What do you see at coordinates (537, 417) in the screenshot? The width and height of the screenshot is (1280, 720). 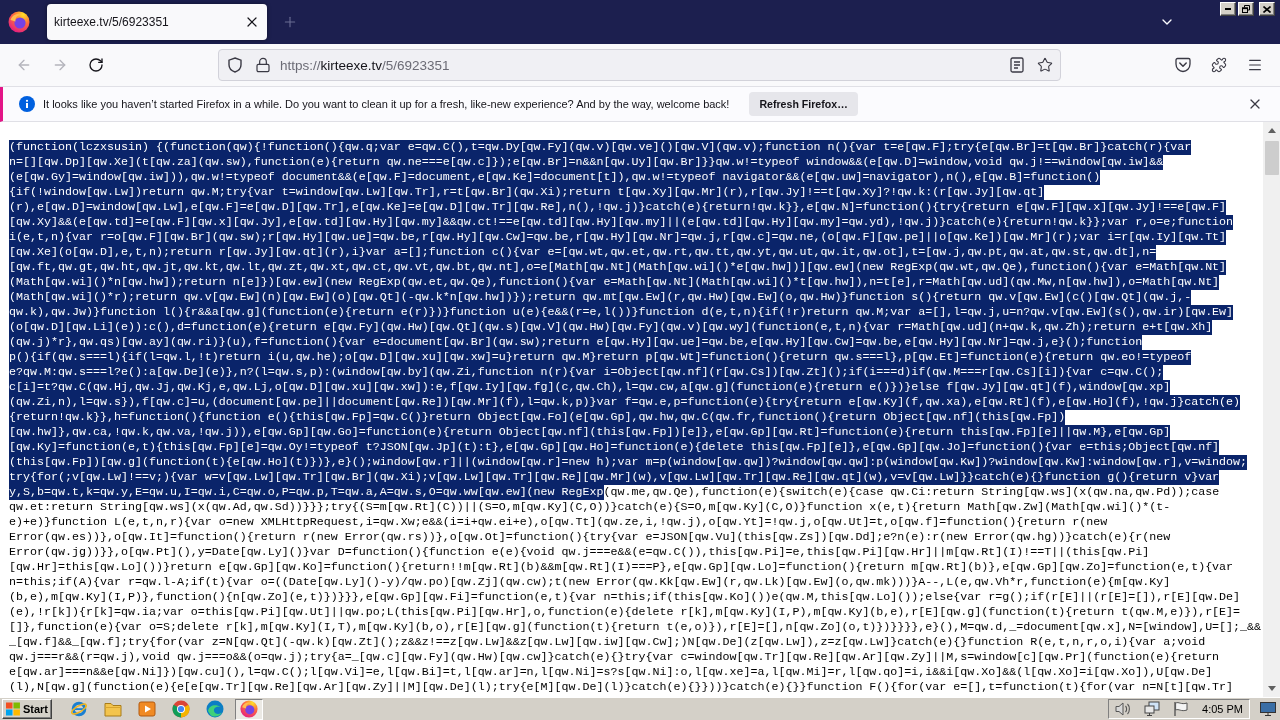 I see `selected-code-text: {return!qw.k}},h=function(){function e(){this[qw.Fp]=qw.C()}return Object[qw.Fo](e[qw.Gp],qw.hw,qw.C(qw.fr,function(){return Object[qw.nf](this[qw.Fp])` at bounding box center [537, 417].